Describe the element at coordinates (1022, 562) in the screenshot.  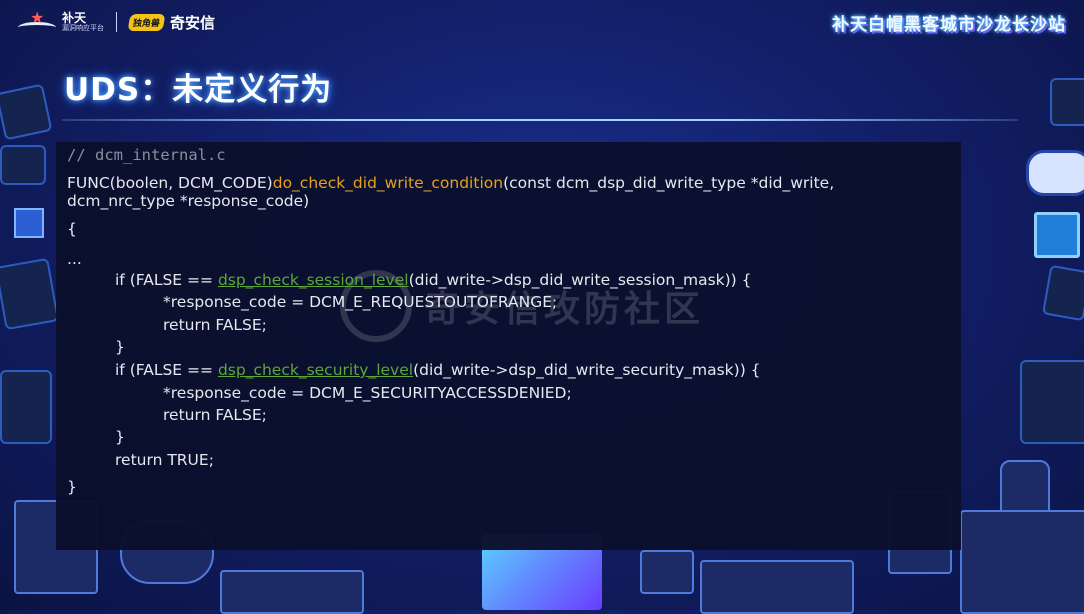
I see `decor-screen-right` at that location.